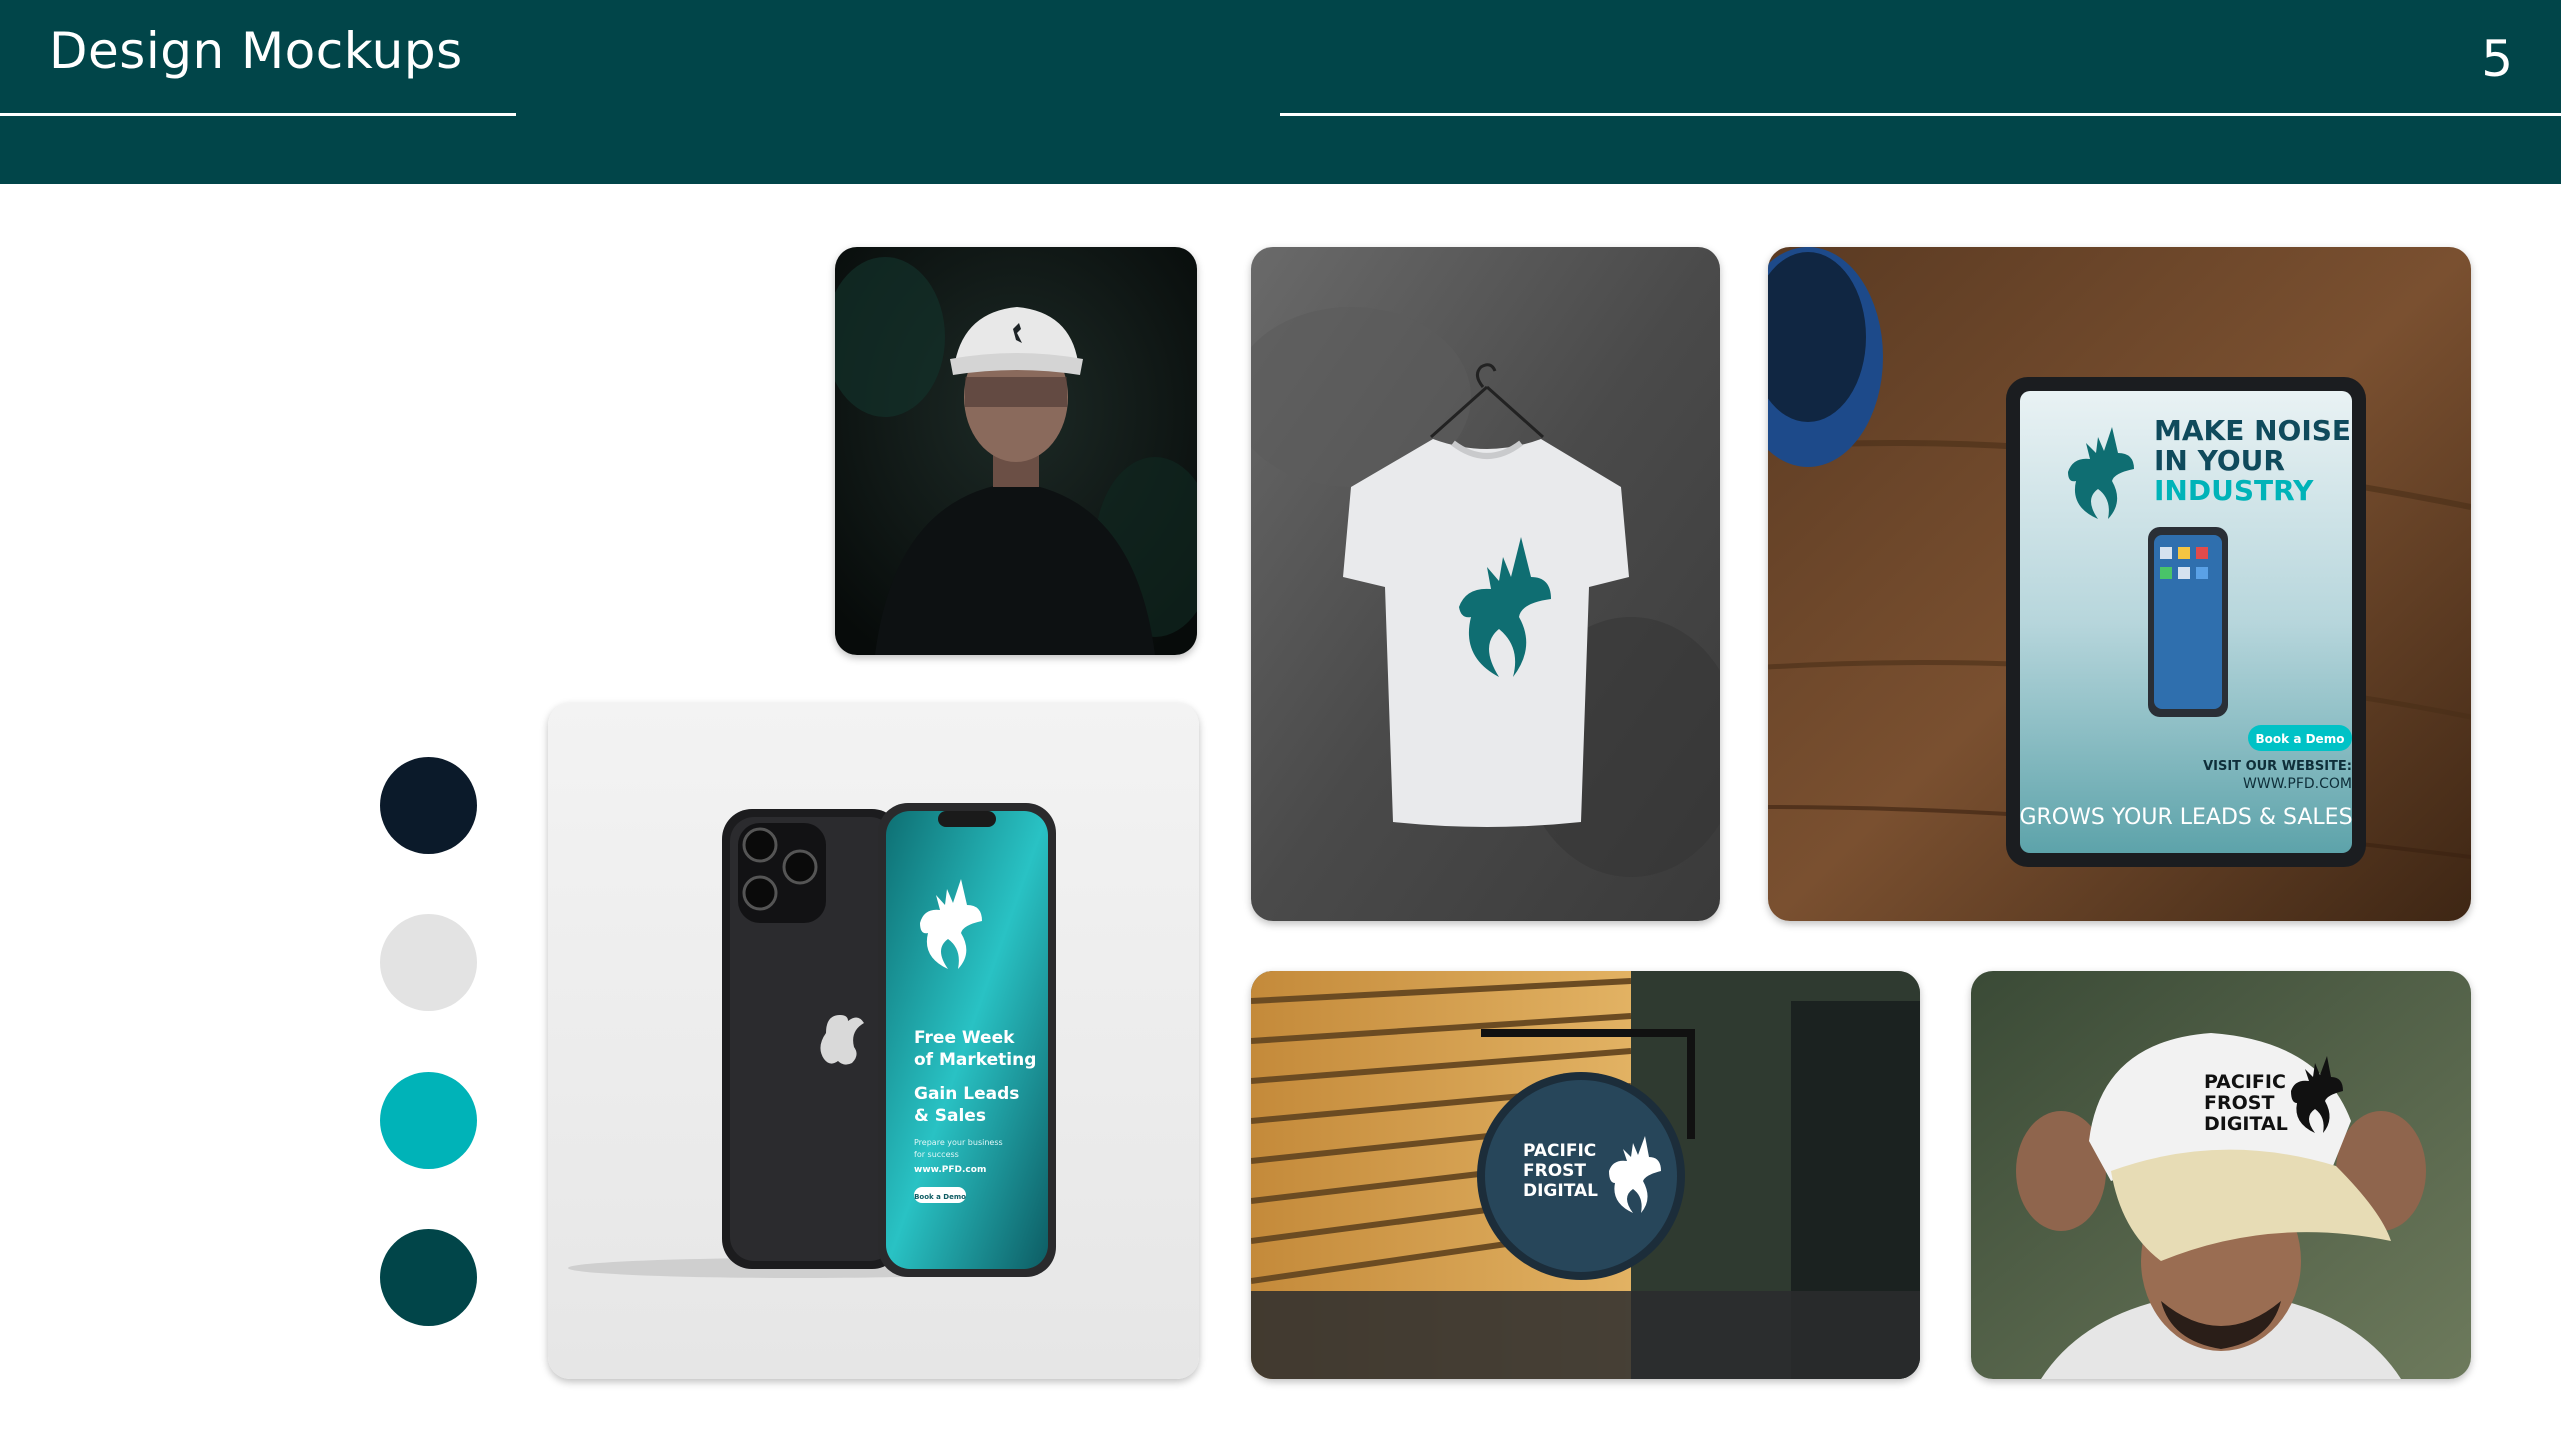 The width and height of the screenshot is (2561, 1441). Describe the element at coordinates (2497, 59) in the screenshot. I see `page-number: 5` at that location.